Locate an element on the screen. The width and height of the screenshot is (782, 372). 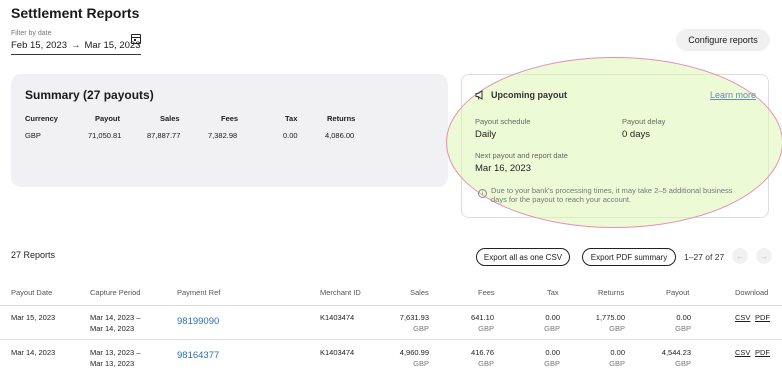
summary-tax: 0.00 is located at coordinates (290, 135).